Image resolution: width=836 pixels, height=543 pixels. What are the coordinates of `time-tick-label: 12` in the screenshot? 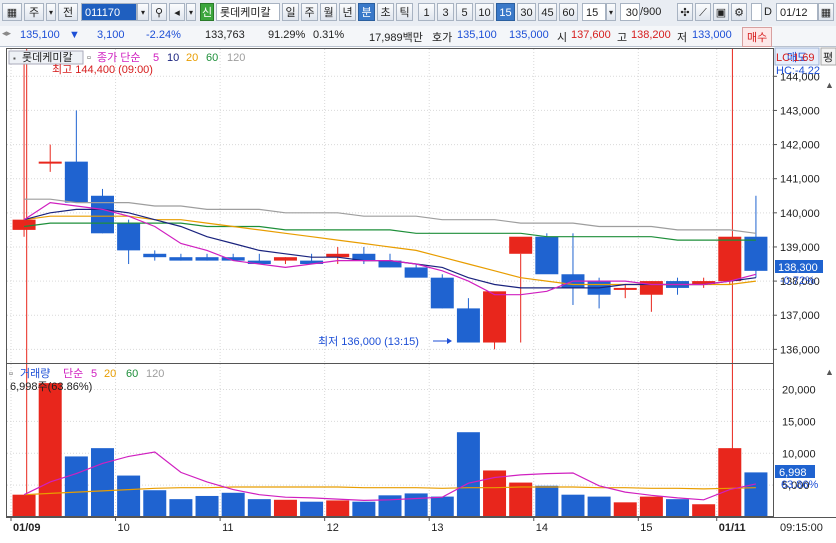 It's located at (333, 528).